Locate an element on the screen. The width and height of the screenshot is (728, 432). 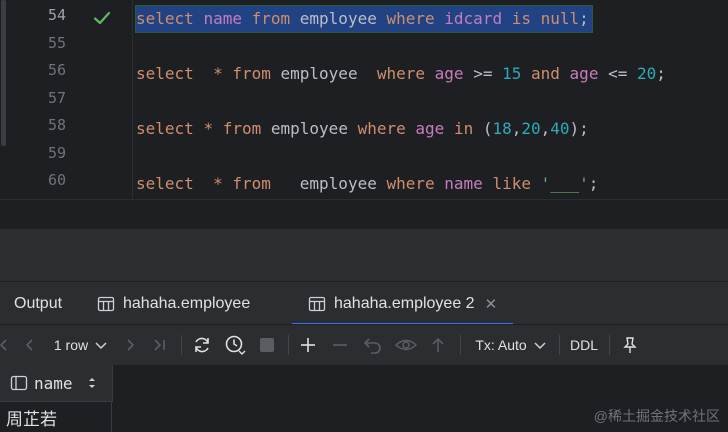
transaction-mode-label: Tx: Auto is located at coordinates (501, 345).